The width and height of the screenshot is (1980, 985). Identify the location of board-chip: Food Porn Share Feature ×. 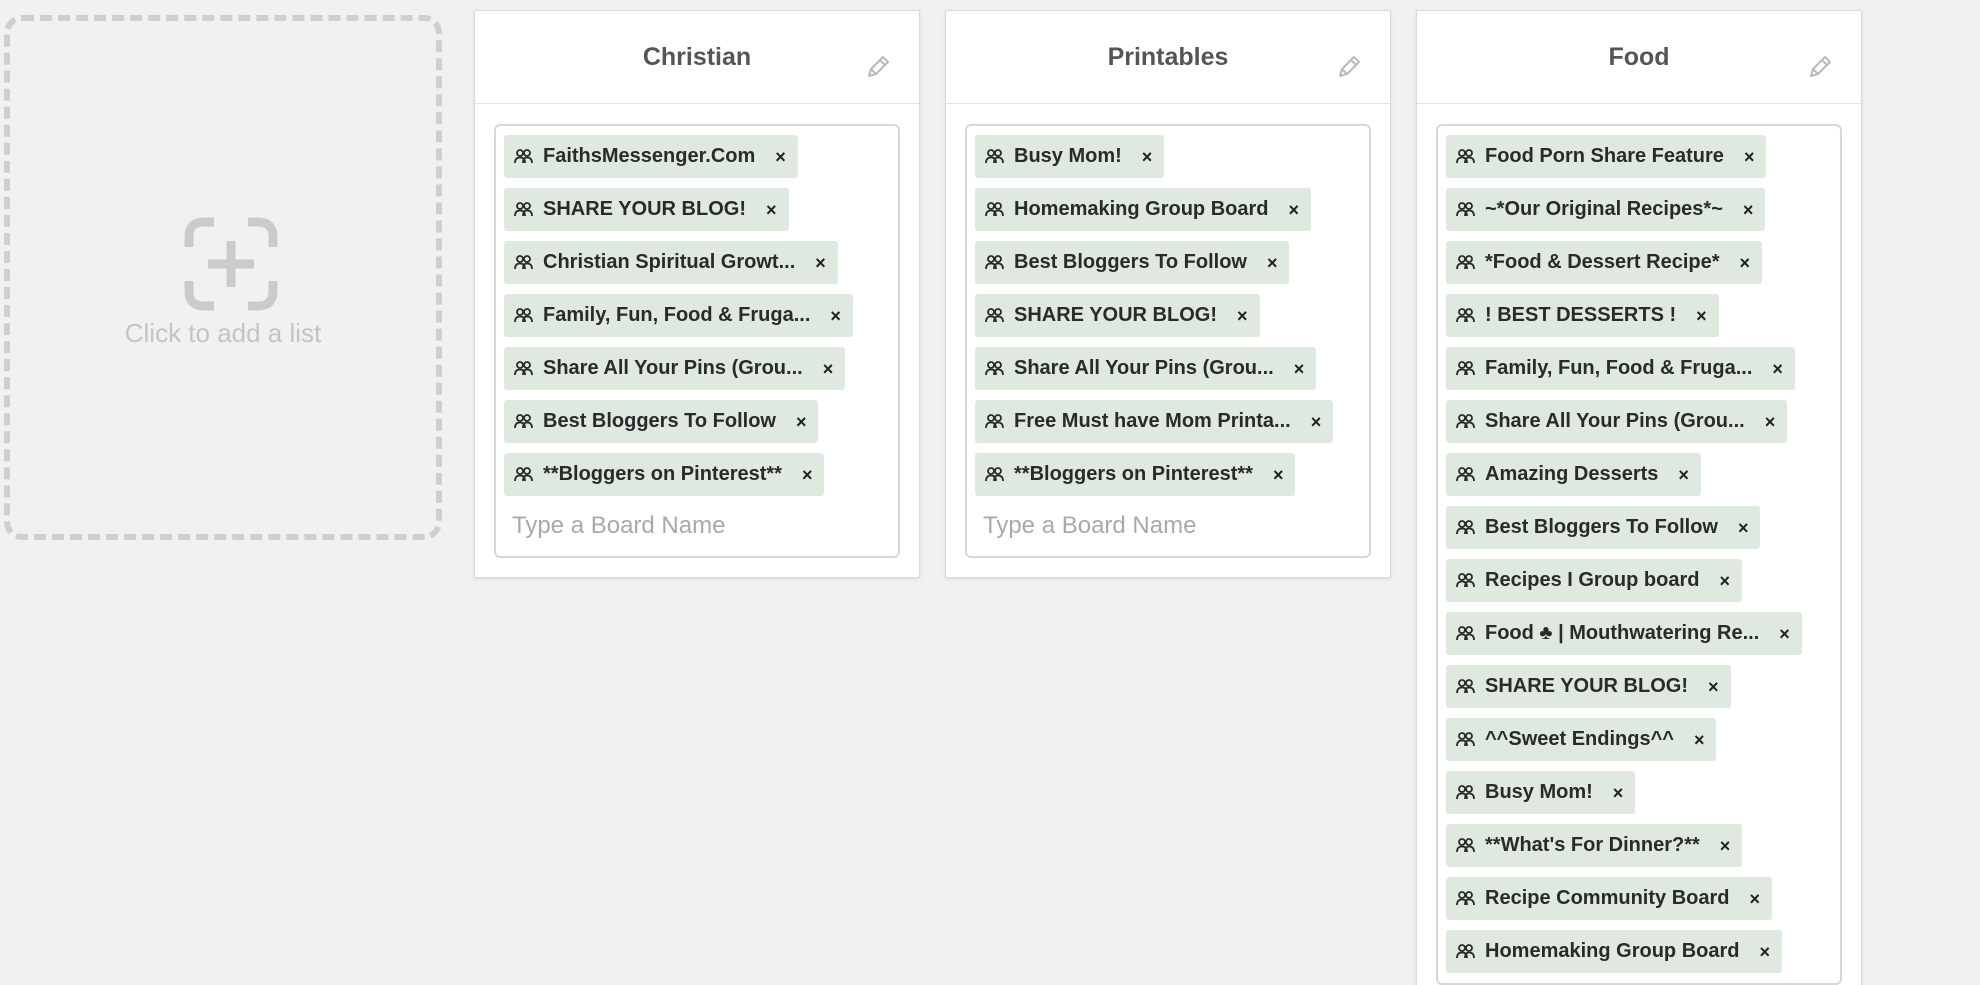
(1606, 156).